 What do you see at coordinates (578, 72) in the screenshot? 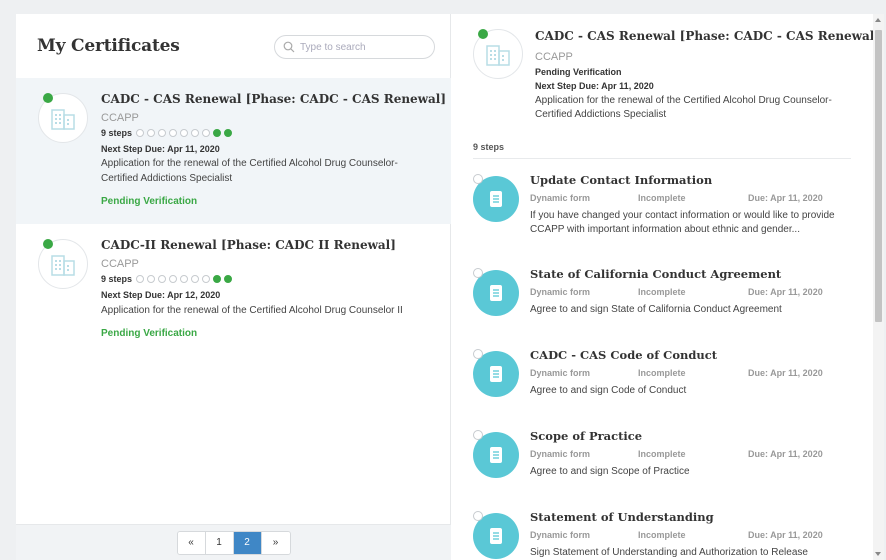
I see `detail-status: Pending Verification` at bounding box center [578, 72].